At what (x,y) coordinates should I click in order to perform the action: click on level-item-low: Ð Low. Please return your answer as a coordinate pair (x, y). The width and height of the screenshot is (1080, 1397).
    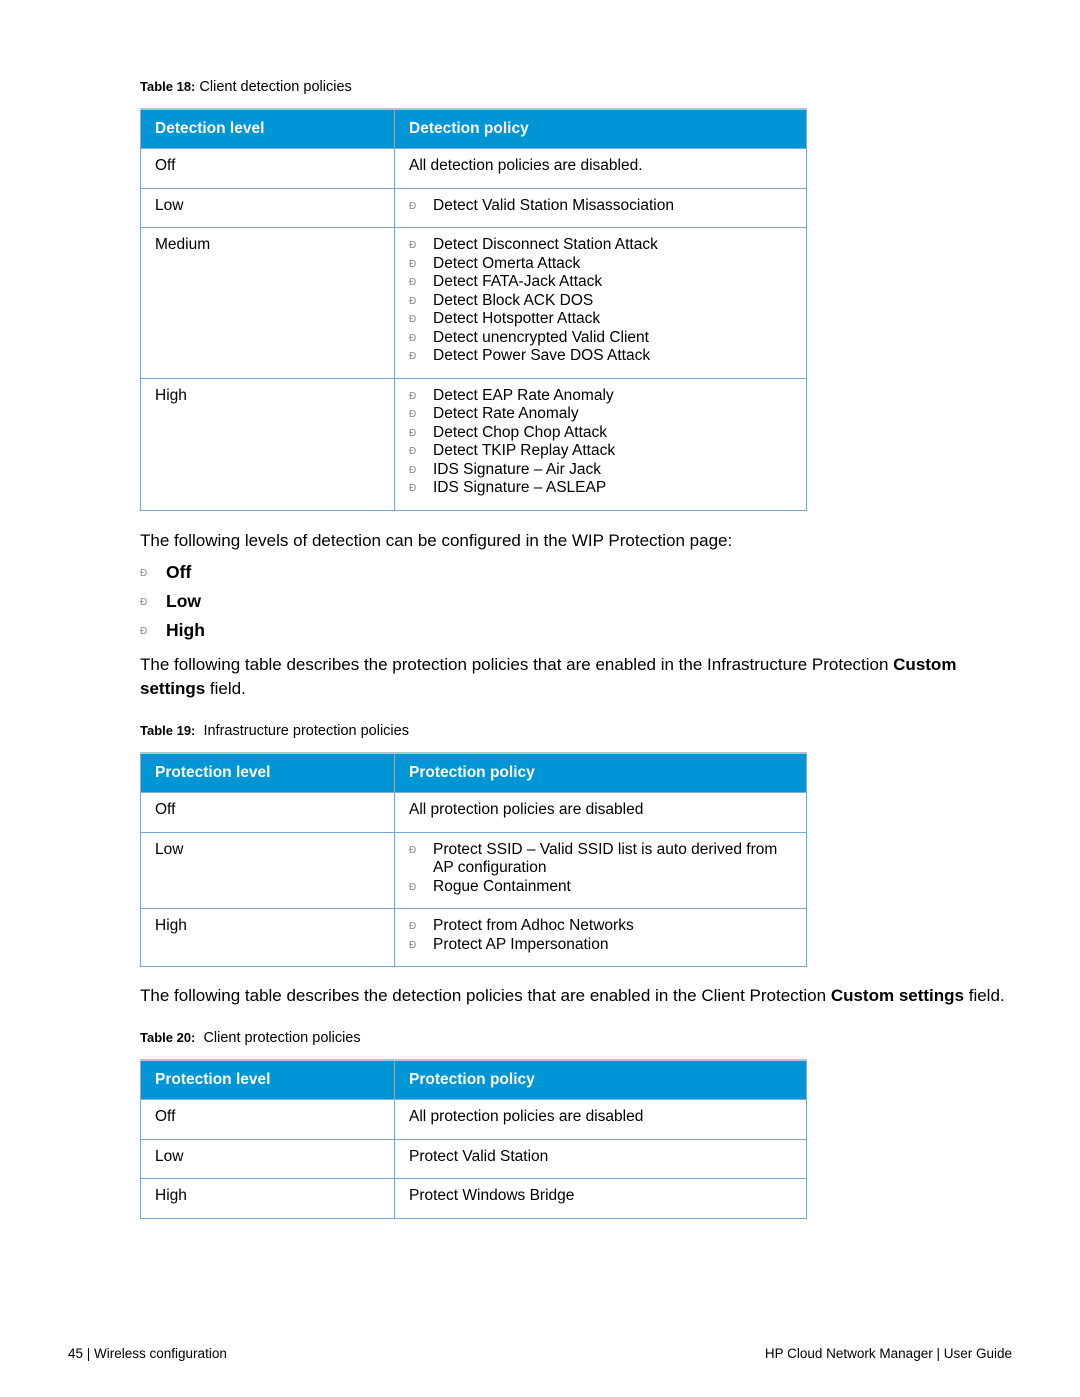
    Looking at the image, I should click on (170, 601).